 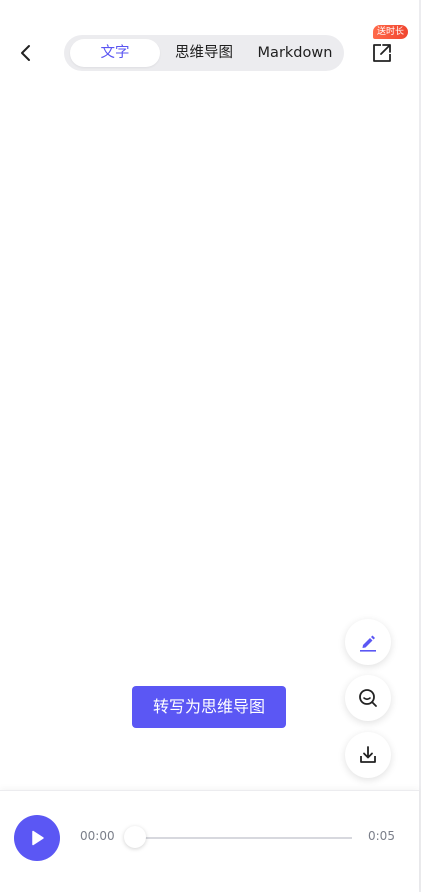 I want to click on search-icon, so click(x=368, y=698).